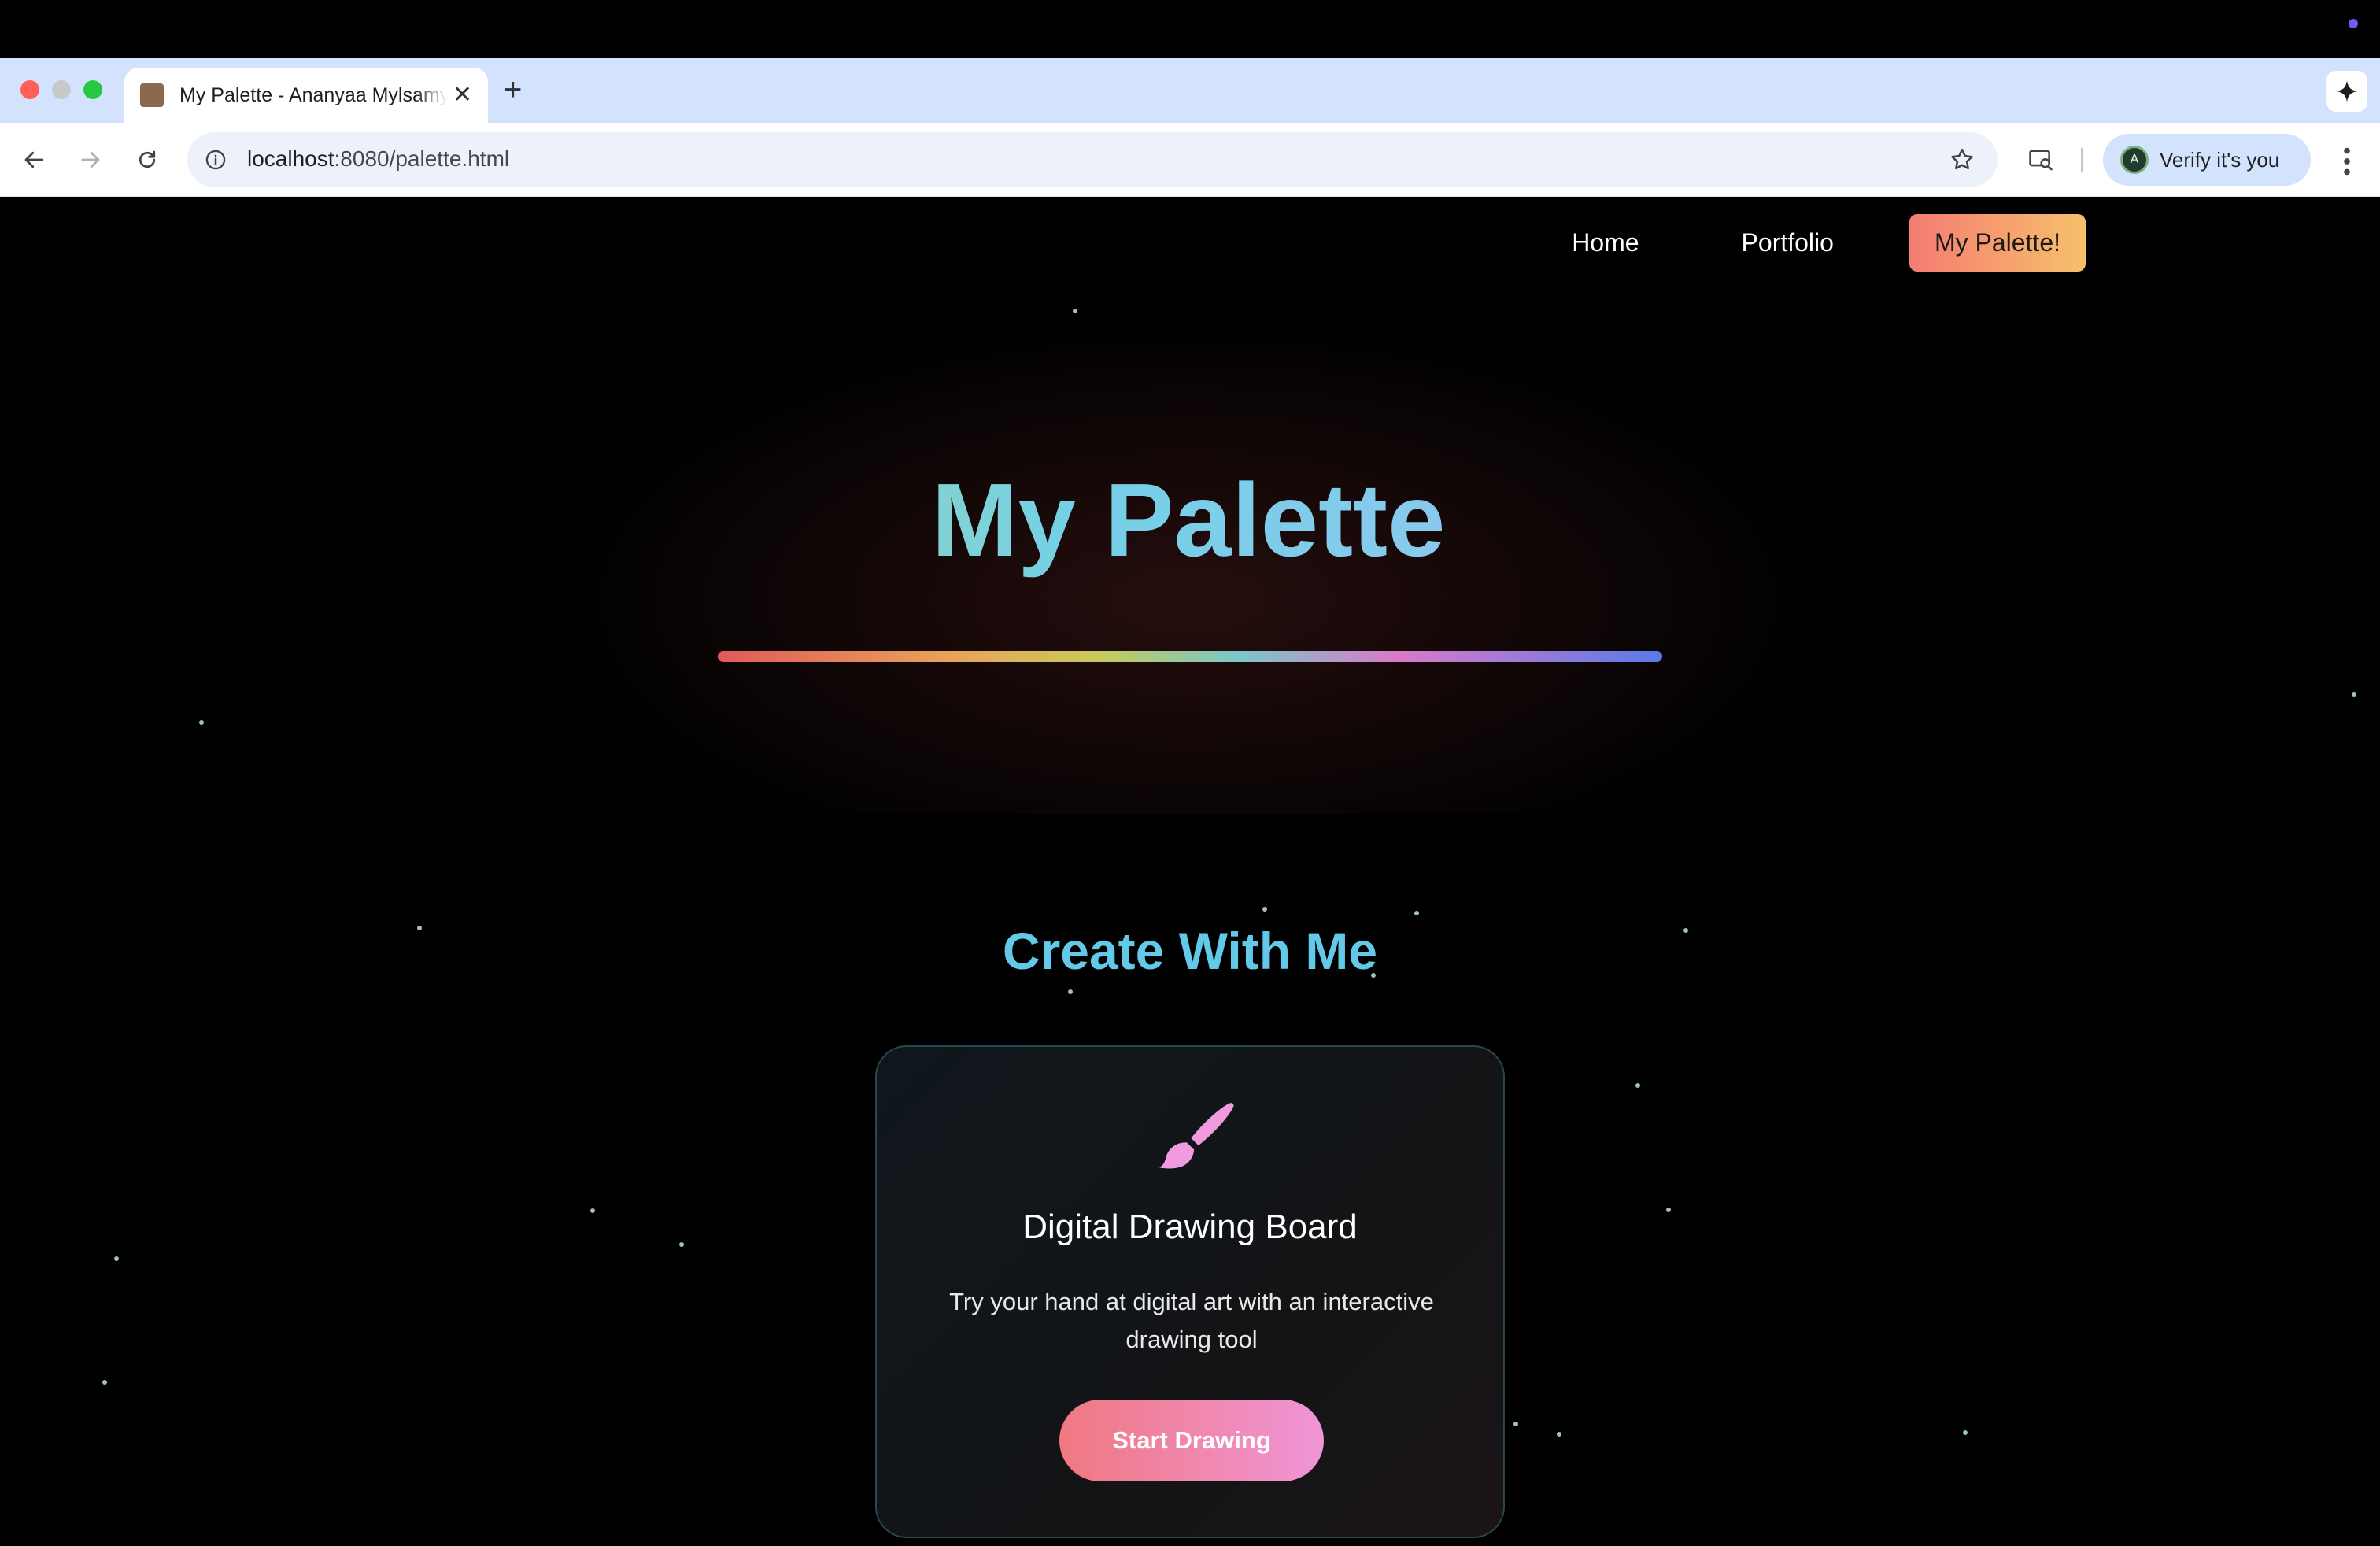 This screenshot has height=1546, width=2380. I want to click on bookmark-star-icon, so click(1962, 159).